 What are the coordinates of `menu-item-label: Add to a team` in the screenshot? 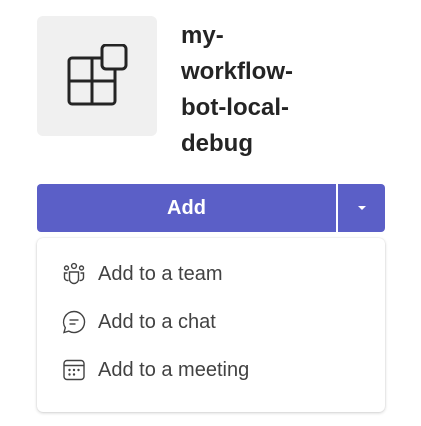 It's located at (160, 273).